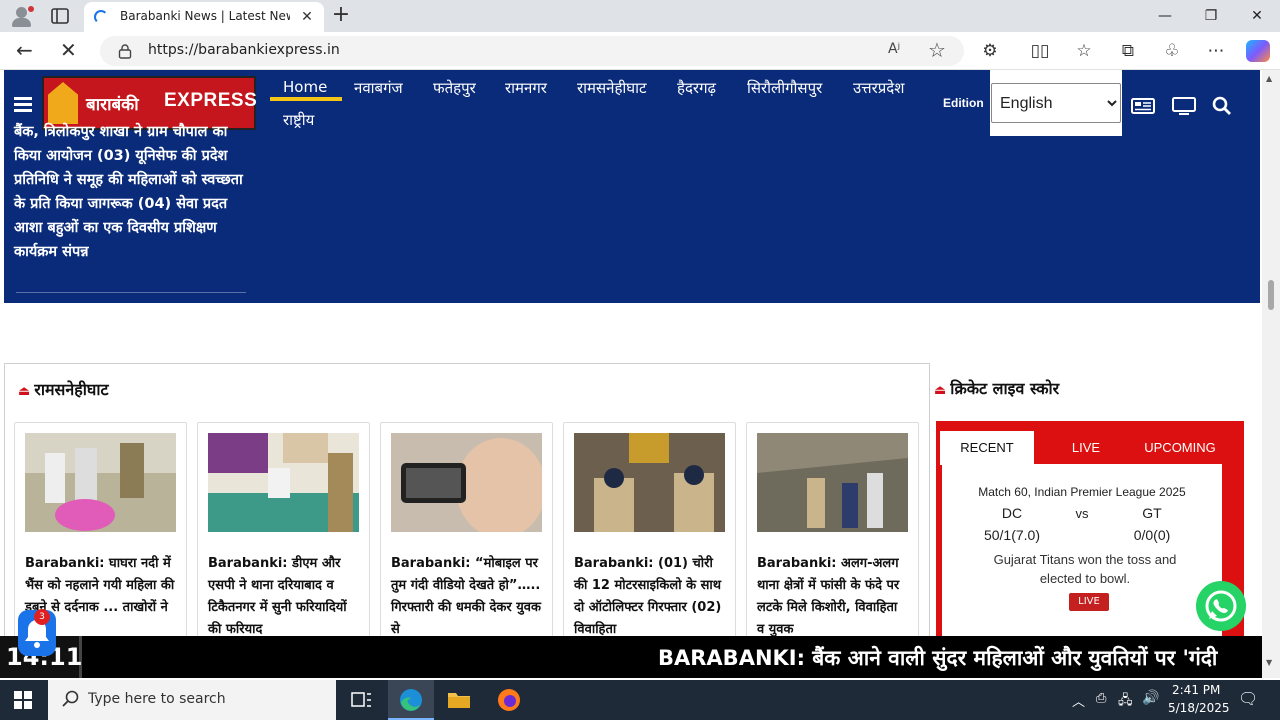  What do you see at coordinates (22, 16) in the screenshot?
I see `profile-icon` at bounding box center [22, 16].